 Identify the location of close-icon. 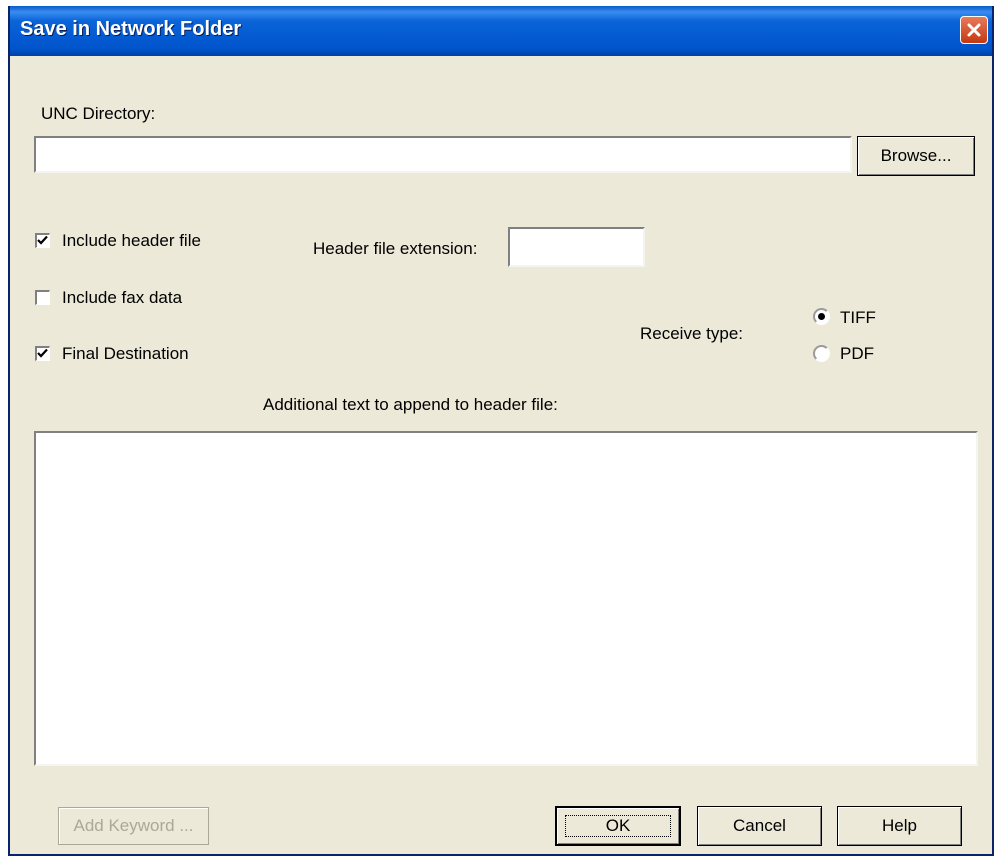
(974, 30).